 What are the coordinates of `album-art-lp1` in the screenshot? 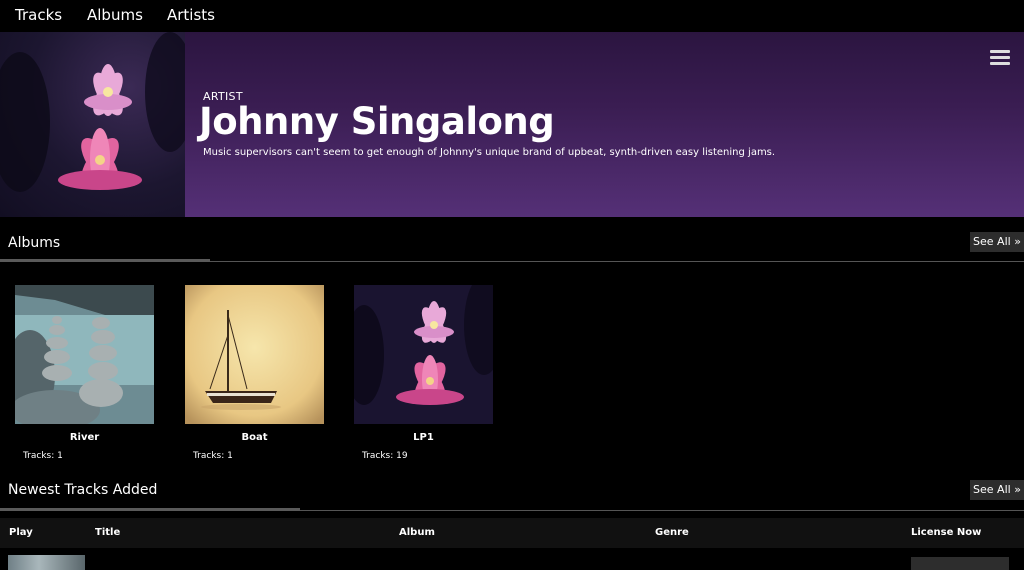 It's located at (423, 354).